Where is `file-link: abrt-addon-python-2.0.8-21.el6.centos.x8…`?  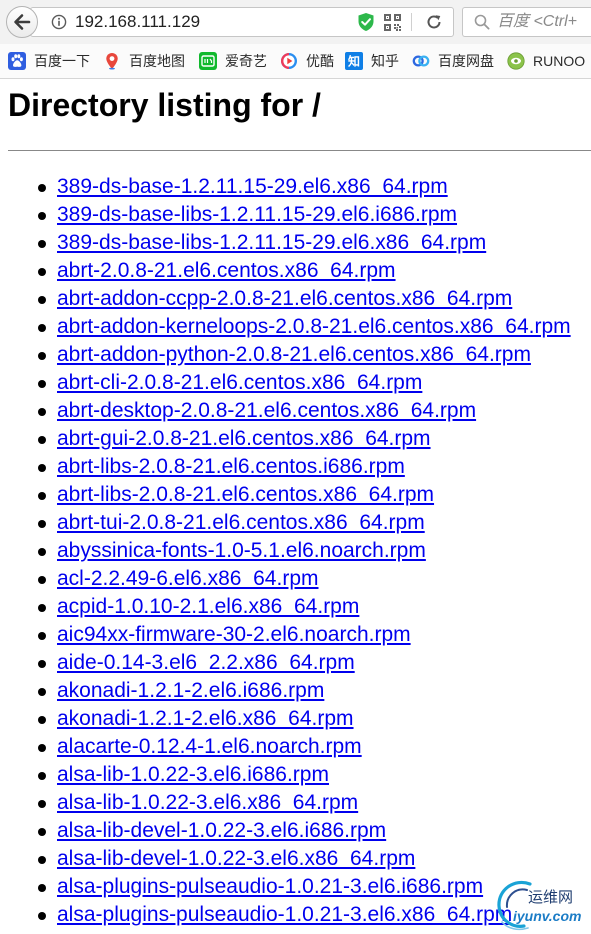 file-link: abrt-addon-python-2.0.8-21.el6.centos.x8… is located at coordinates (294, 354).